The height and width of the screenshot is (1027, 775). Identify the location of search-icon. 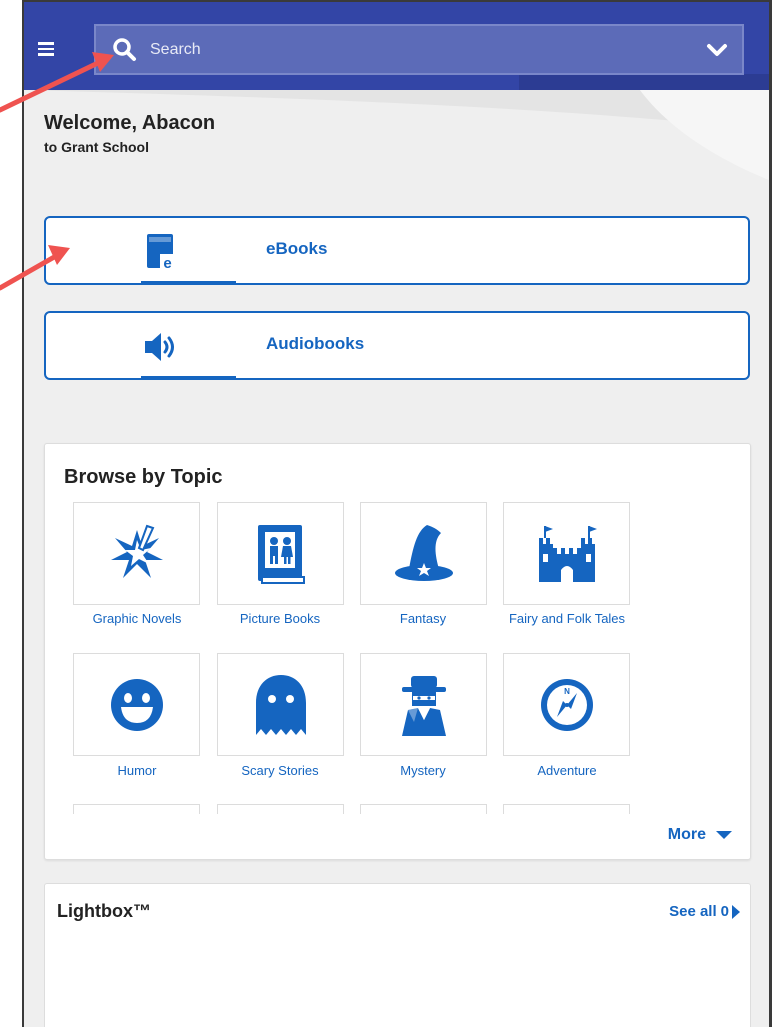
(125, 50).